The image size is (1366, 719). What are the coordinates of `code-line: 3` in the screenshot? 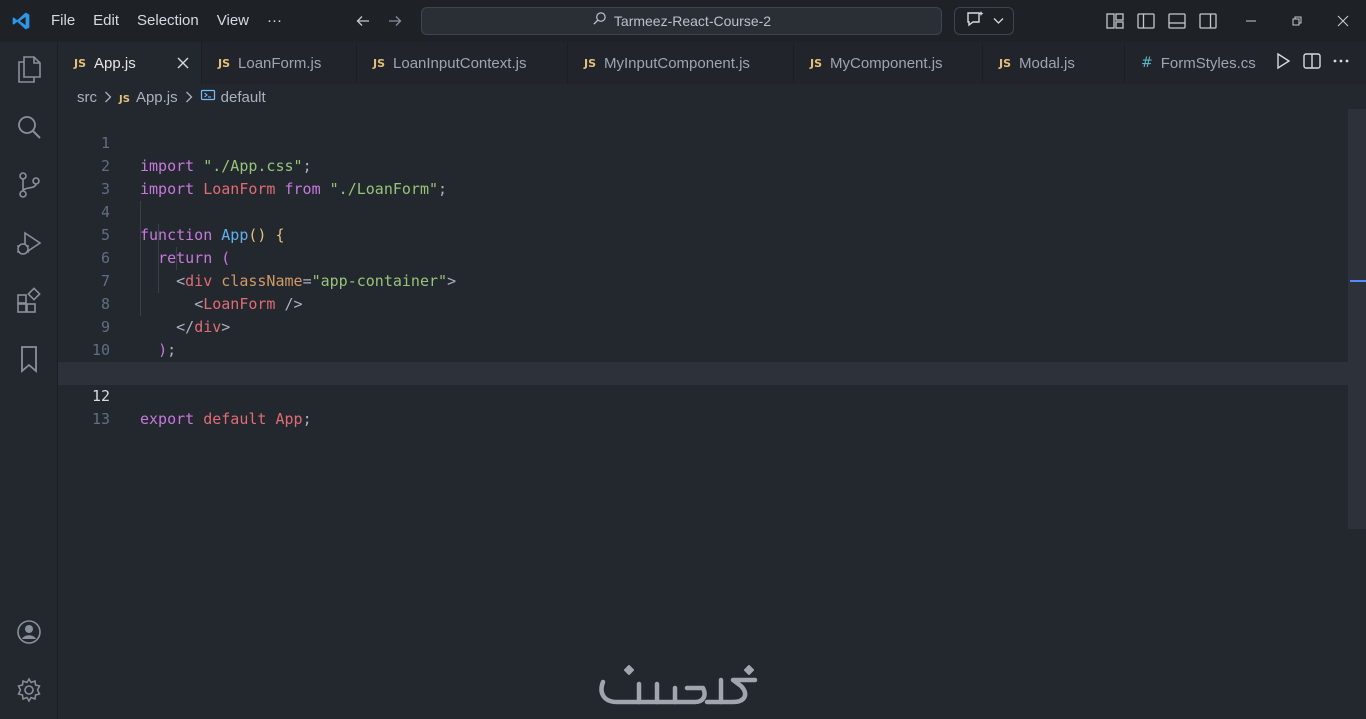 It's located at (703, 176).